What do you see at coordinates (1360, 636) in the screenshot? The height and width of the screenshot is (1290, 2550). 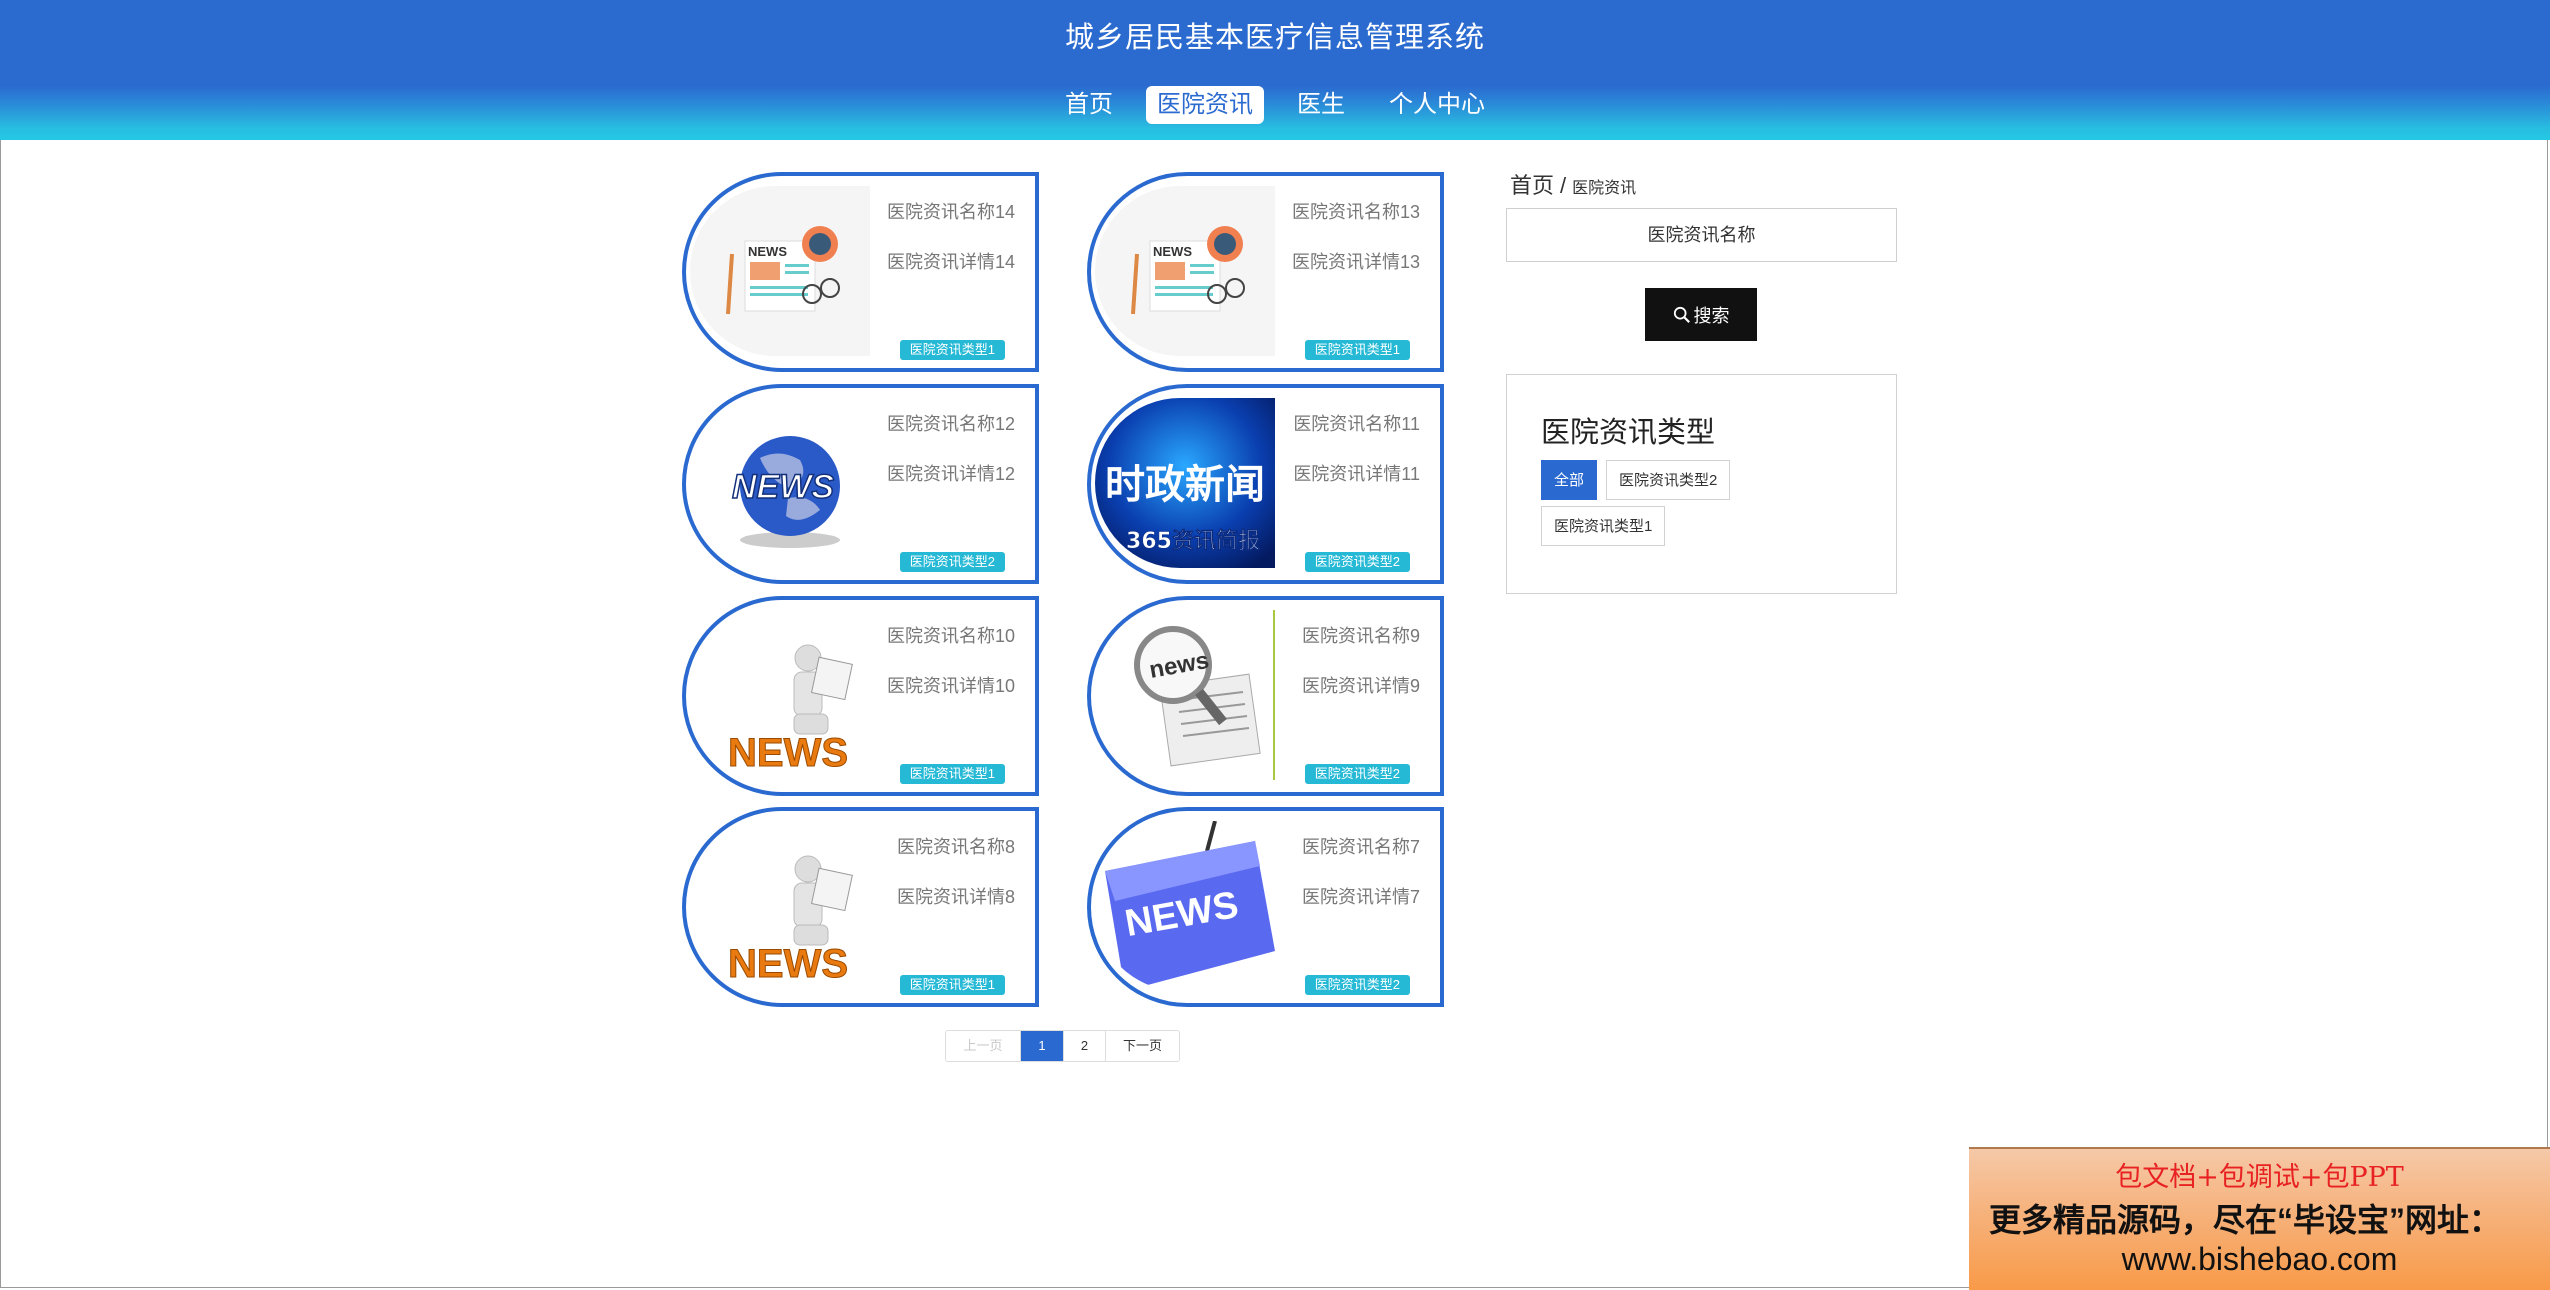 I see `news-title: 医院资讯名称9` at bounding box center [1360, 636].